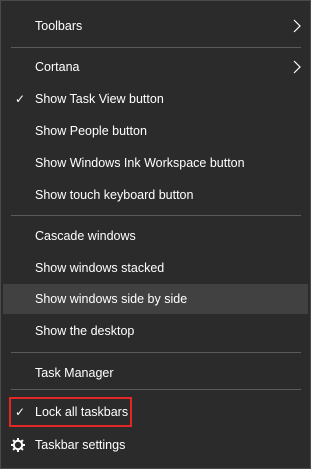 Image resolution: width=320 pixels, height=469 pixels. What do you see at coordinates (155, 331) in the screenshot?
I see `menu-item-show-the-desktop: Show the desktop` at bounding box center [155, 331].